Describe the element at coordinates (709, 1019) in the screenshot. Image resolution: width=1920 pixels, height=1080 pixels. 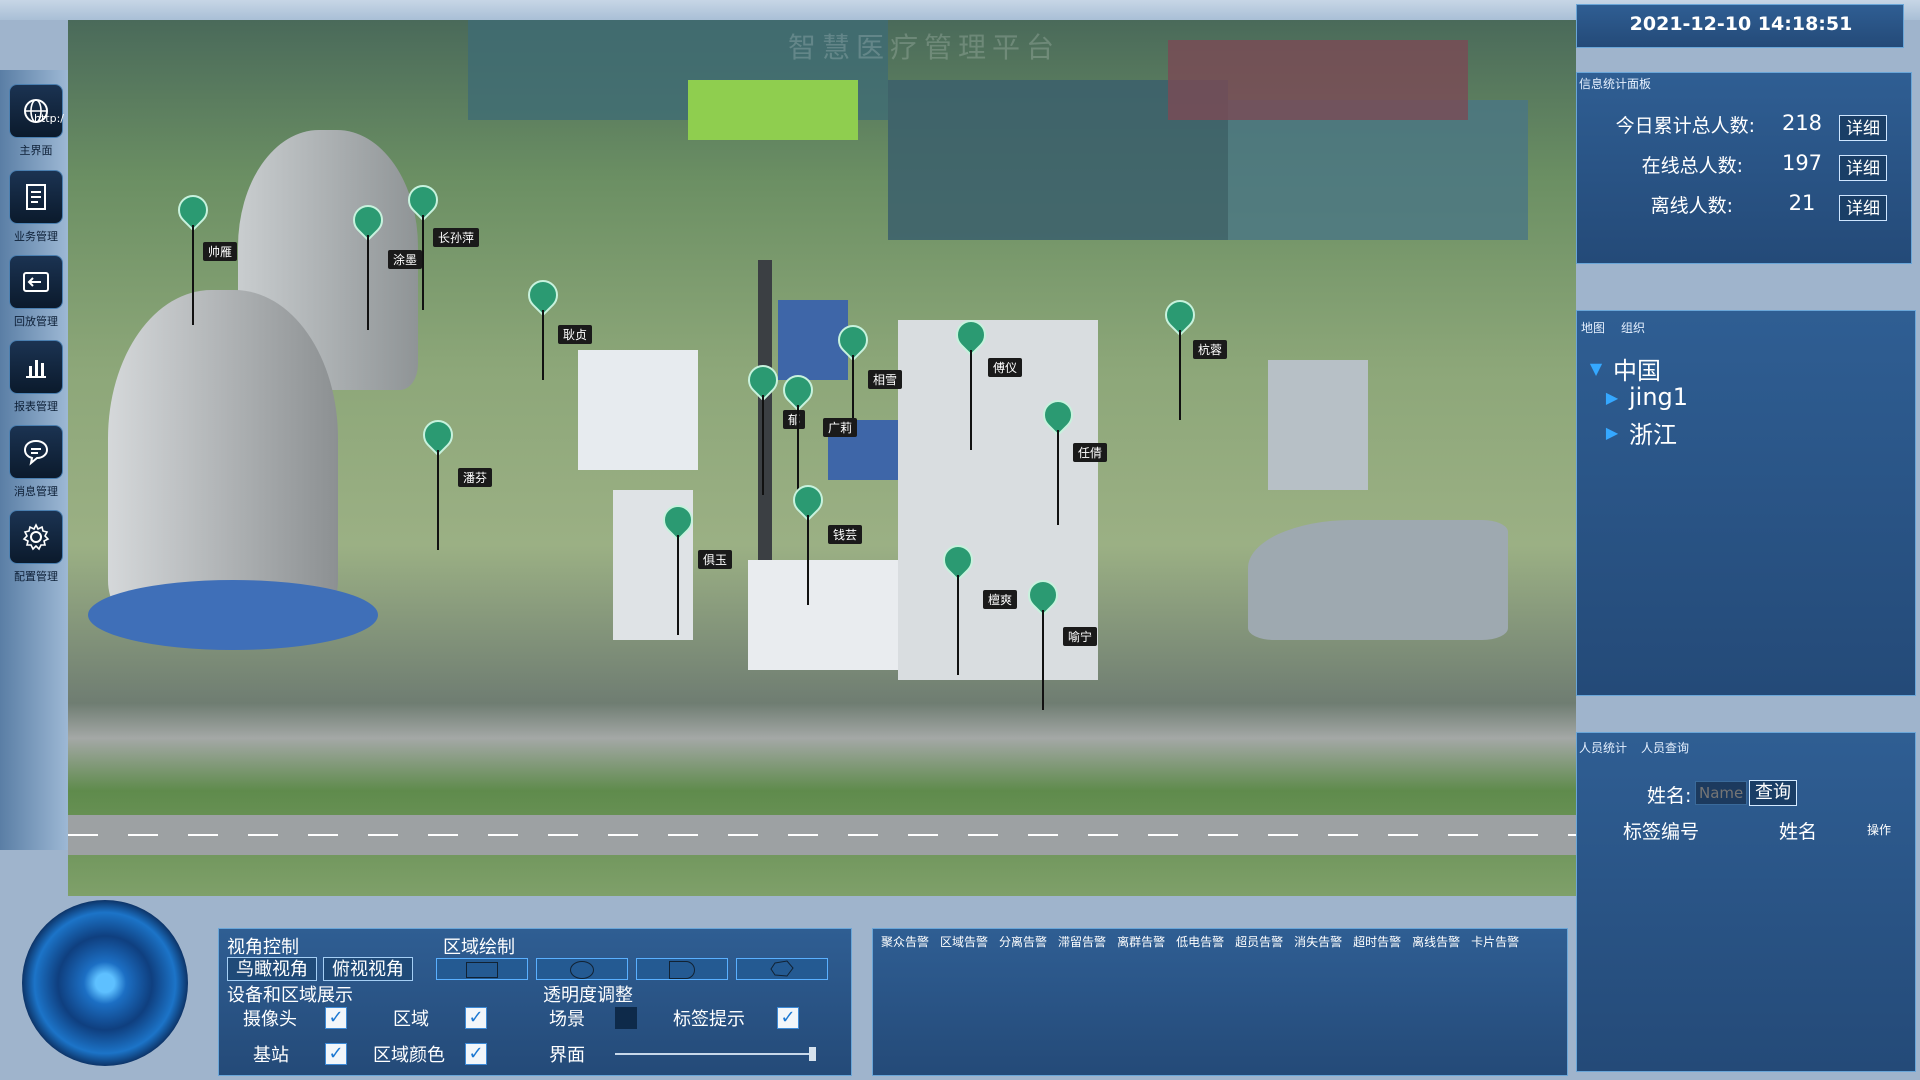
I see `label-hint-label: 标签提示` at that location.